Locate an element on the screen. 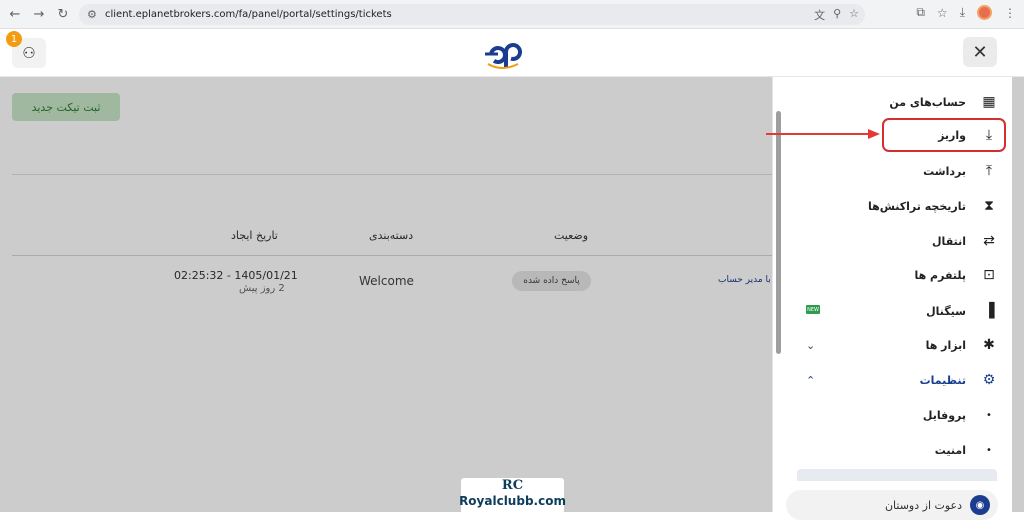 The height and width of the screenshot is (520, 1024). gear-icon: ⚙ is located at coordinates (989, 380).